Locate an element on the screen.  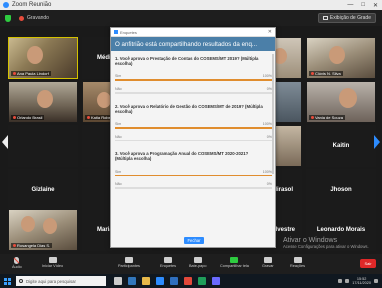
maximize-button: □ is located at coordinates (363, 5).